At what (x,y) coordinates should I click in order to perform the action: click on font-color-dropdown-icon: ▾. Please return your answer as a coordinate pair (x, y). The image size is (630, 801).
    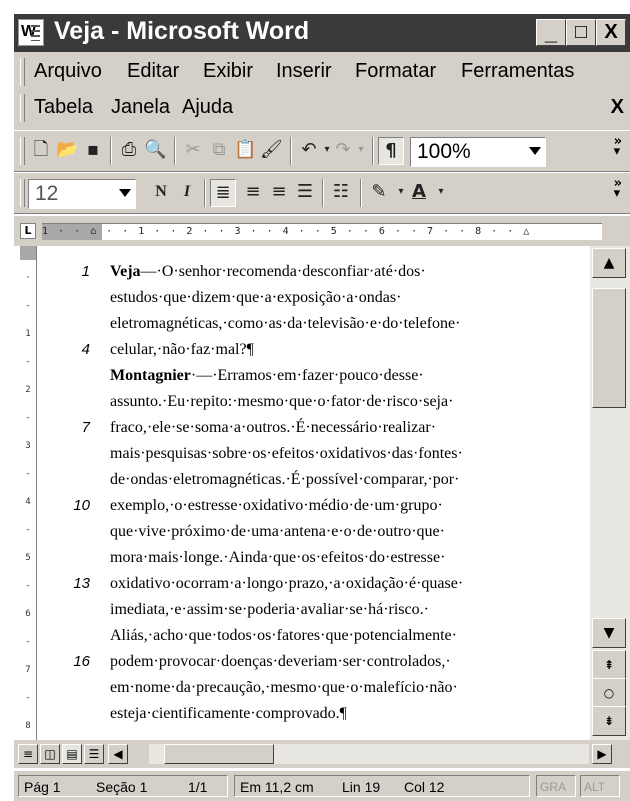
    Looking at the image, I should click on (441, 192).